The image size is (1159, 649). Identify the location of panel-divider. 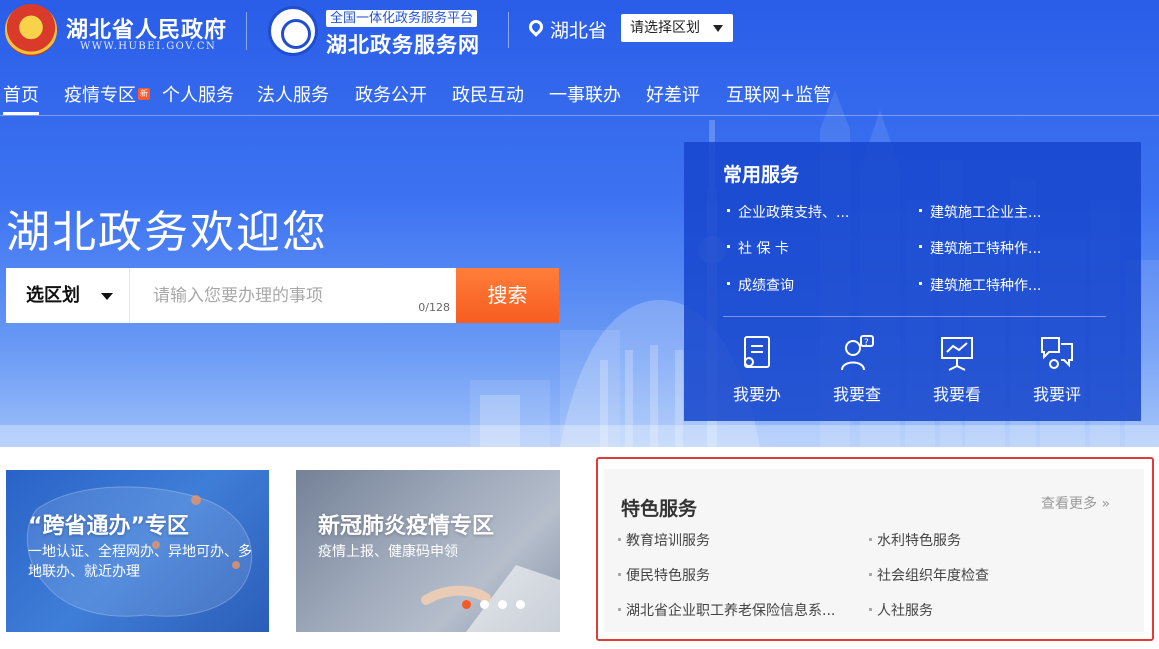
(914, 316).